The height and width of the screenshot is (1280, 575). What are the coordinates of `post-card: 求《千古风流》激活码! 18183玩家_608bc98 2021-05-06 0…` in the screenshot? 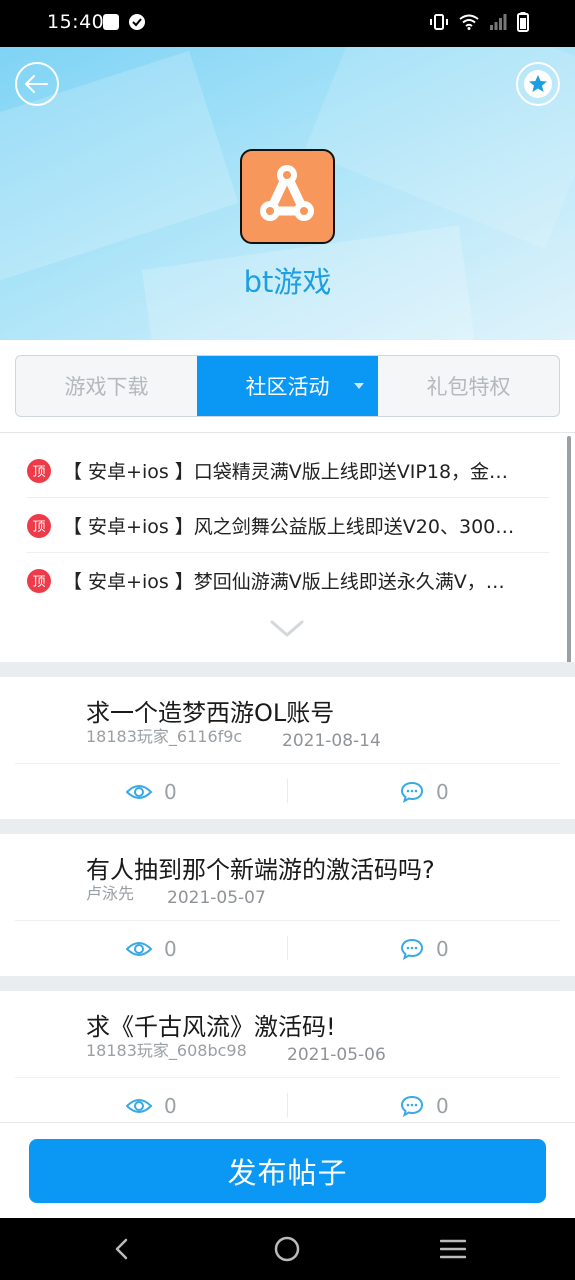 It's located at (287, 1062).